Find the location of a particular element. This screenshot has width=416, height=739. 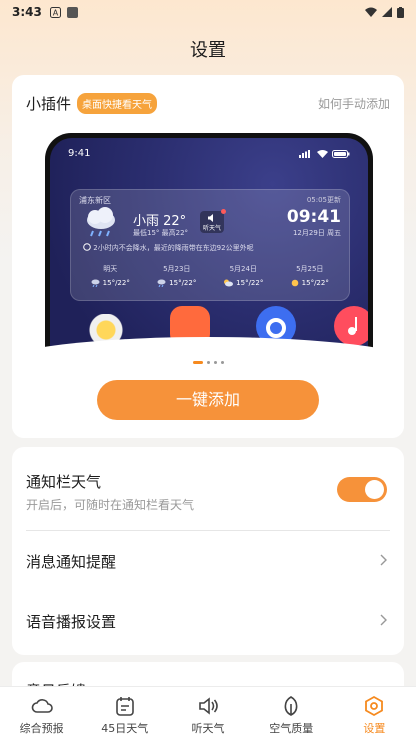

tab-settings: 设置 is located at coordinates (374, 713).